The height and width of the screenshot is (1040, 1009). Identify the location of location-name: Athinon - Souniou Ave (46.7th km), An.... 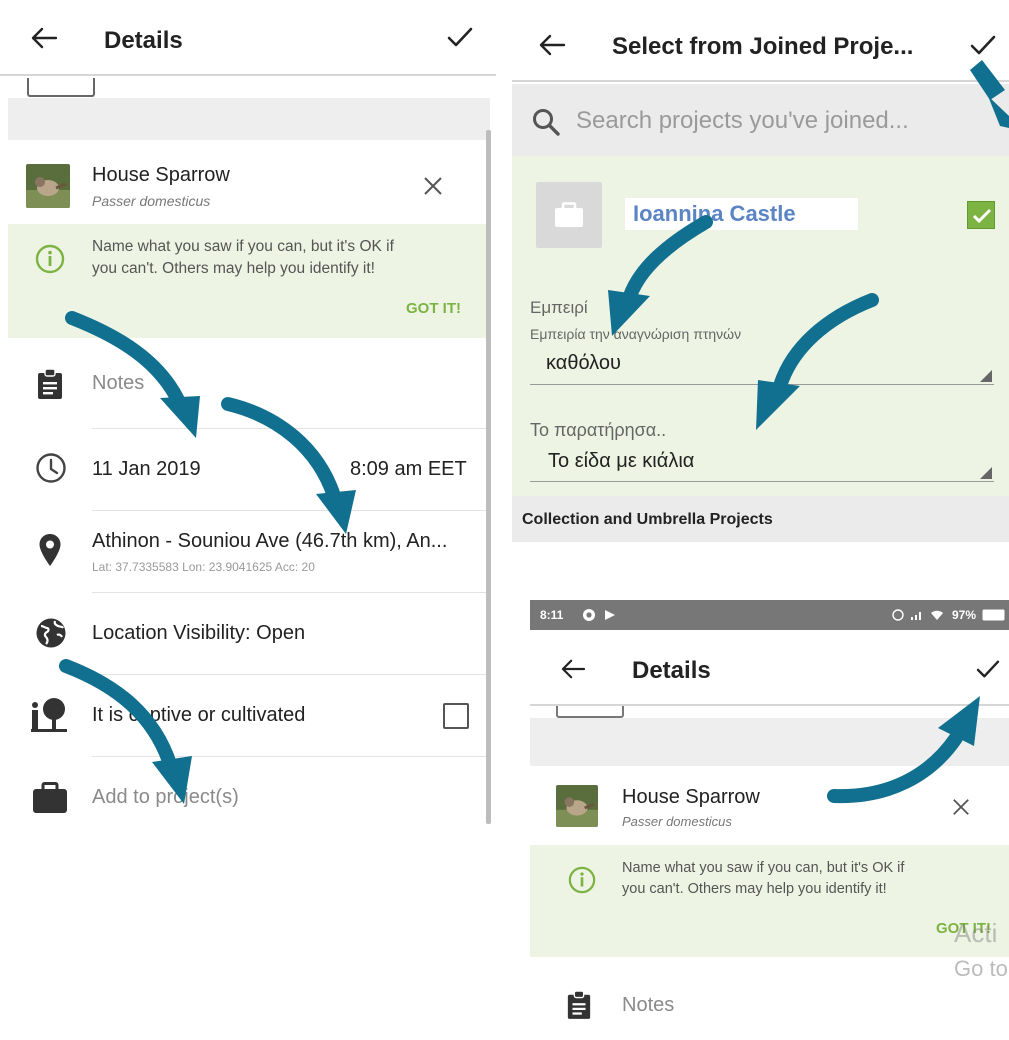
(269, 541).